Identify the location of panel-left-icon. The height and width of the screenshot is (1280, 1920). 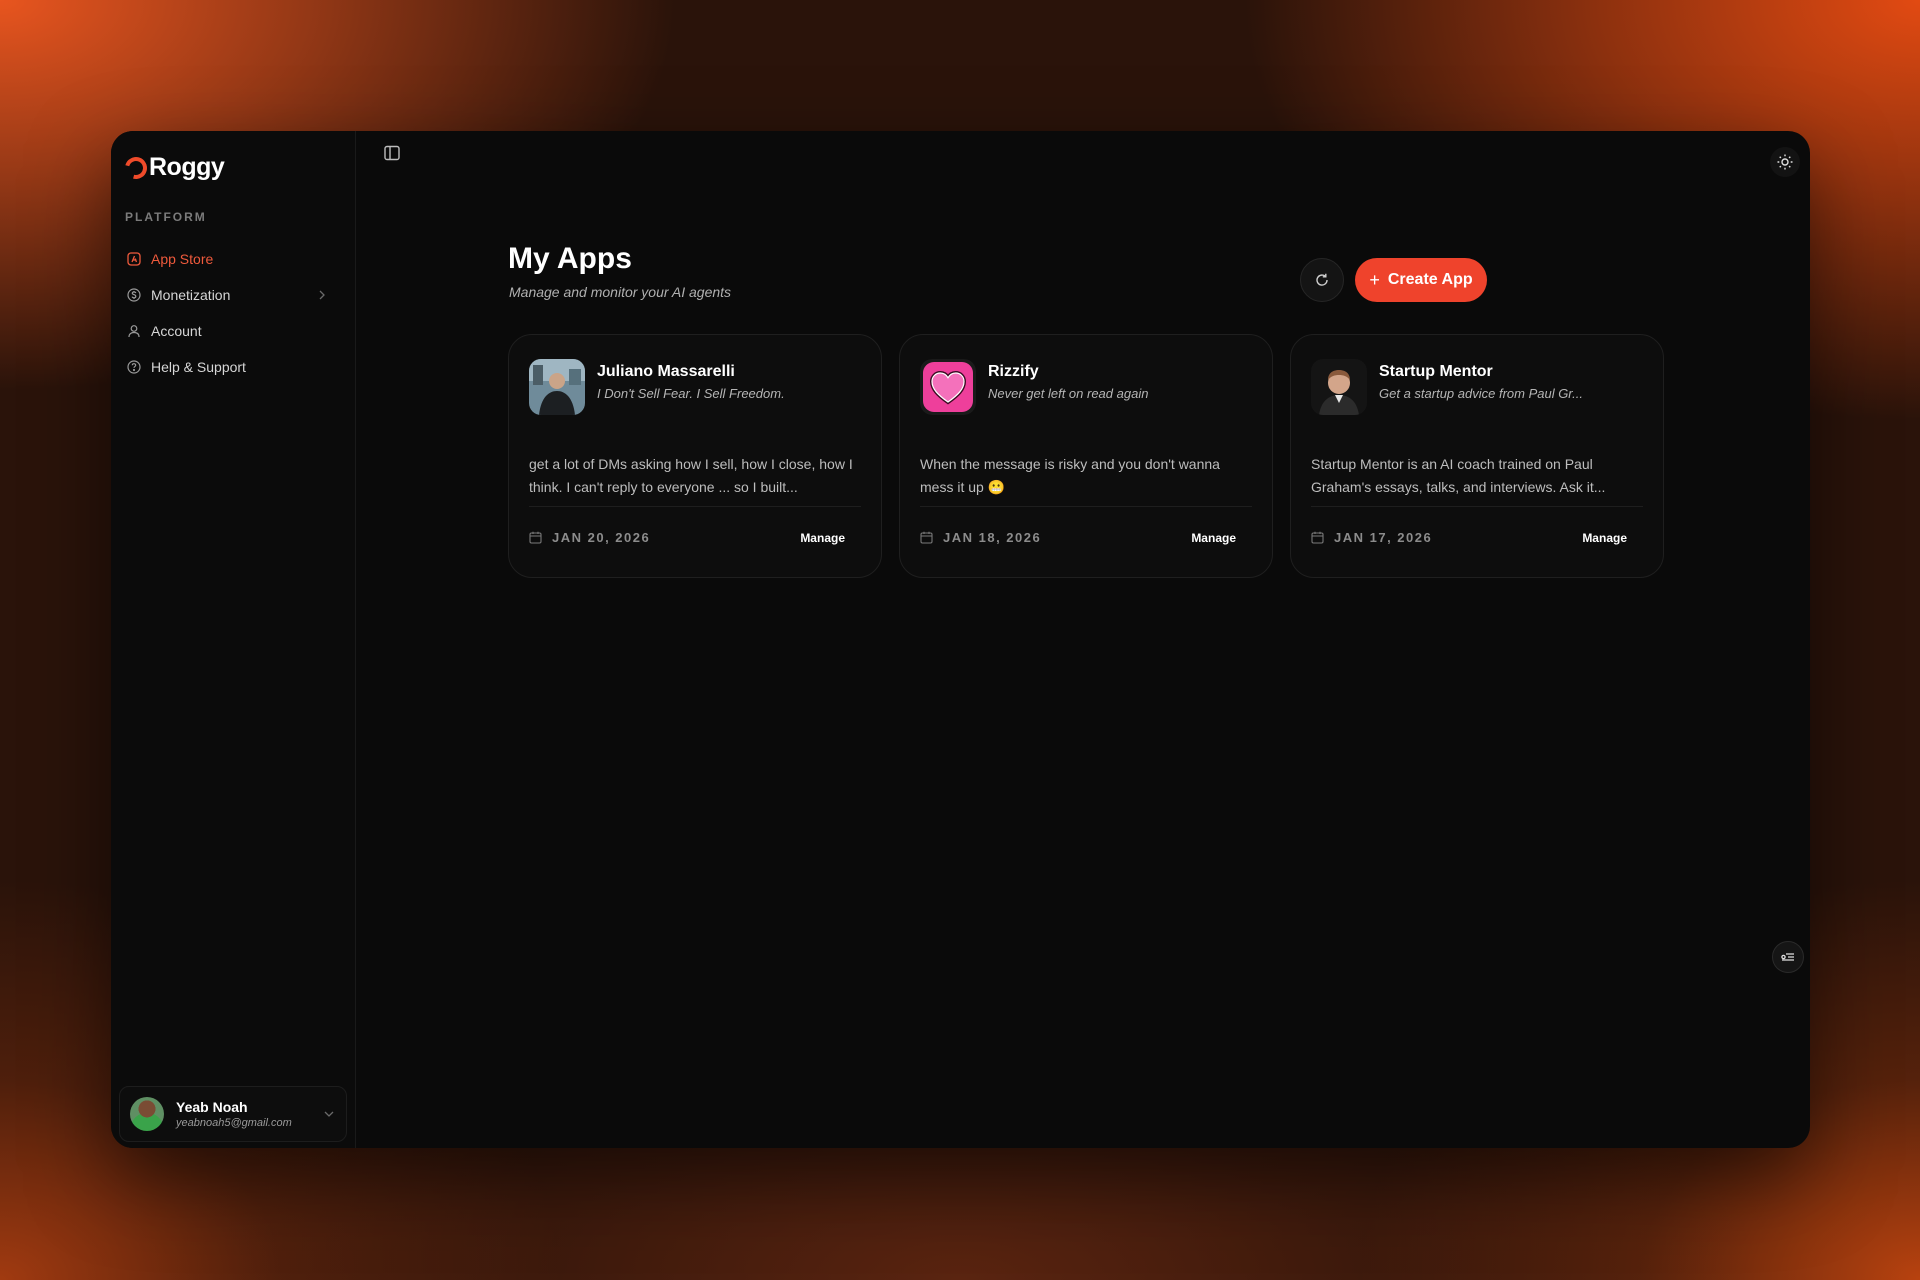
(392, 153).